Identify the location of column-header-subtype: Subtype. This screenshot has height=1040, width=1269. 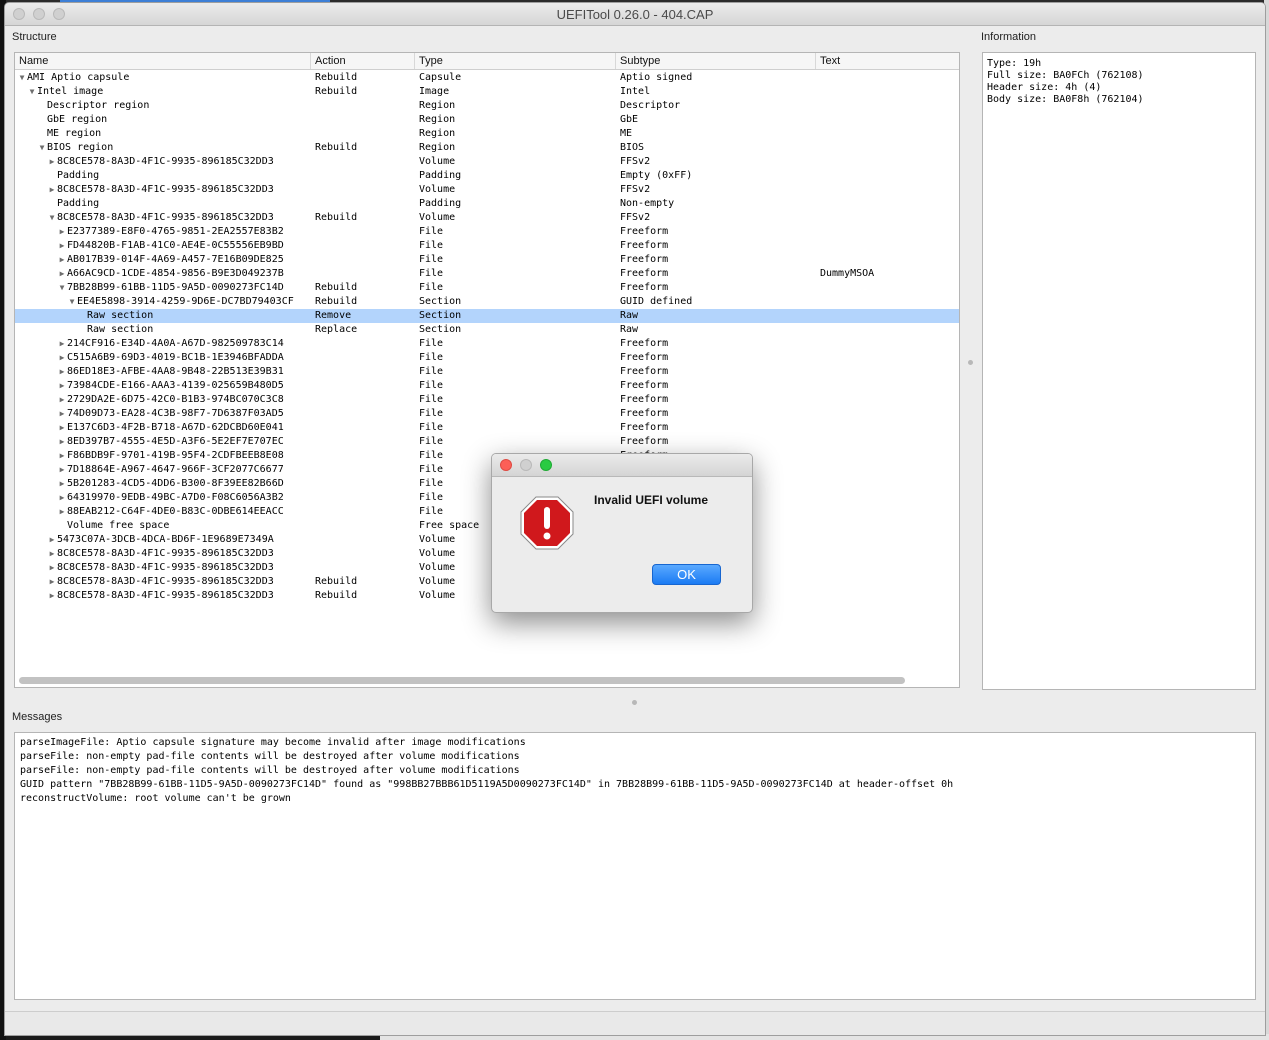
(716, 61).